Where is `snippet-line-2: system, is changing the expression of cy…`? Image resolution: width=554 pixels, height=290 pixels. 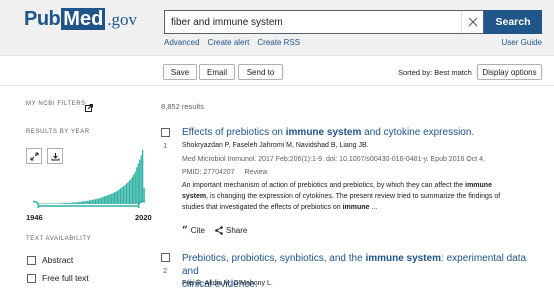 snippet-line-2: system, is changing the expression of cy… is located at coordinates (357, 196).